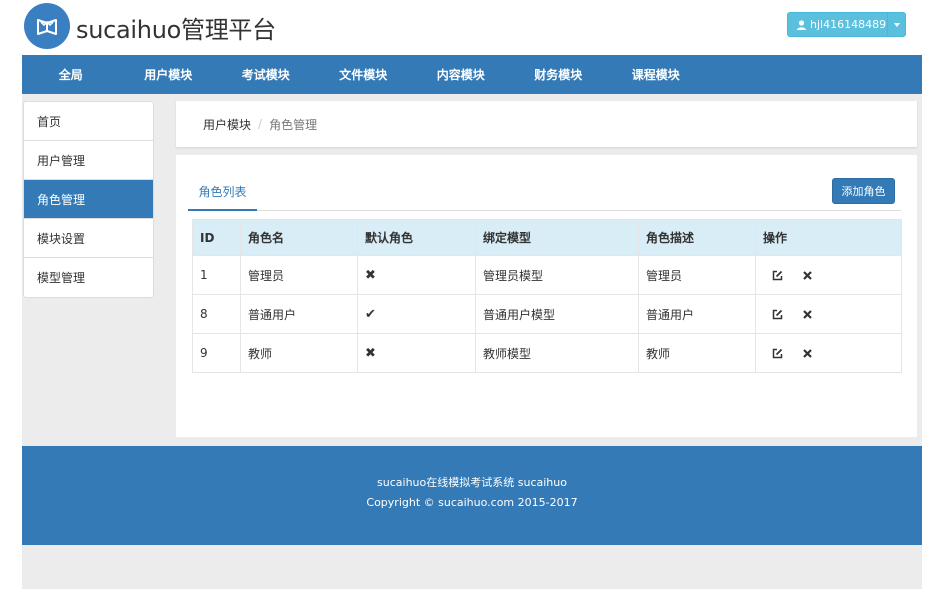 The image size is (945, 598). I want to click on cell-role-name: 管理员, so click(299, 275).